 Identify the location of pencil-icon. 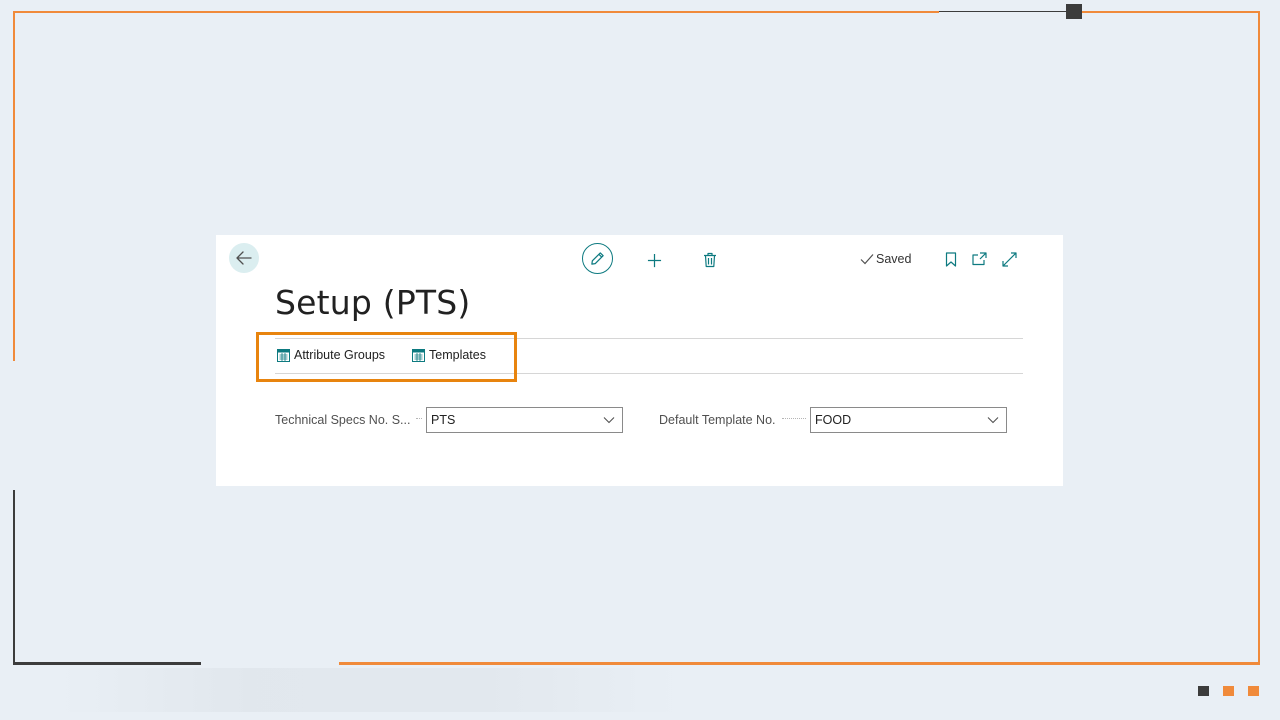
(597, 258).